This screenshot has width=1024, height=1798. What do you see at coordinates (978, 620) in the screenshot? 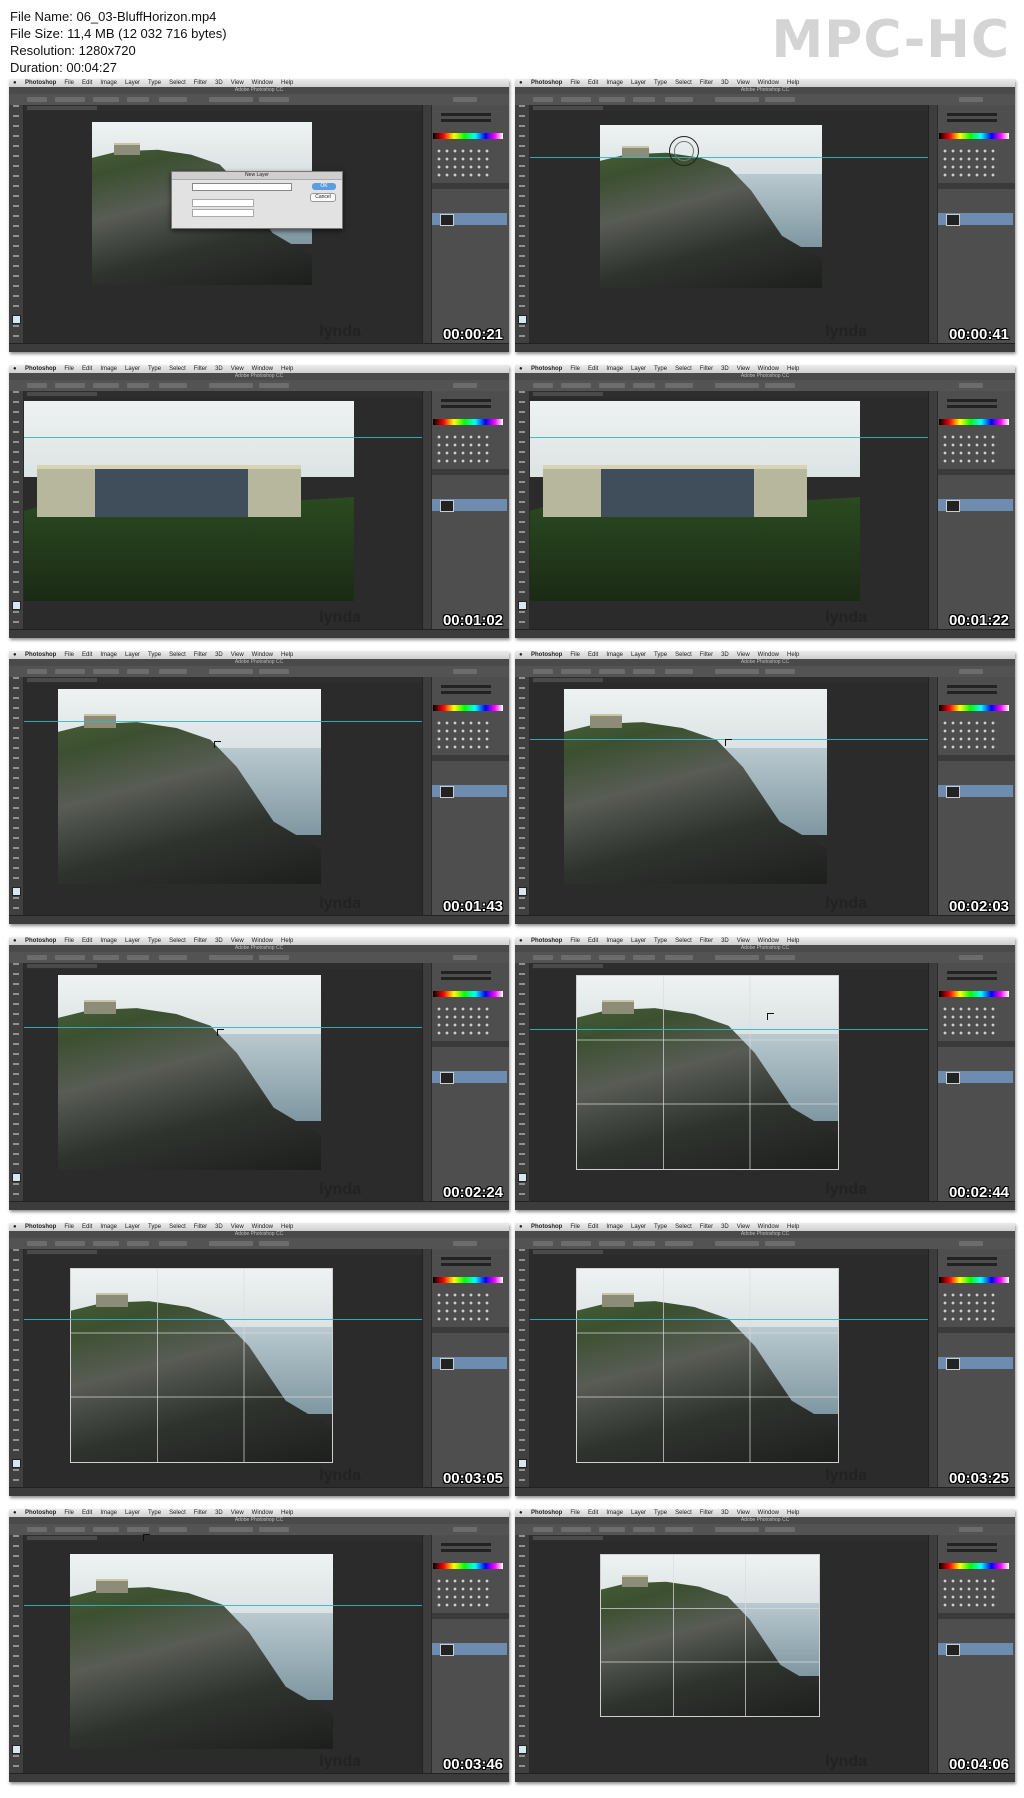
I see `frame-timestamp: 00:01:22` at bounding box center [978, 620].